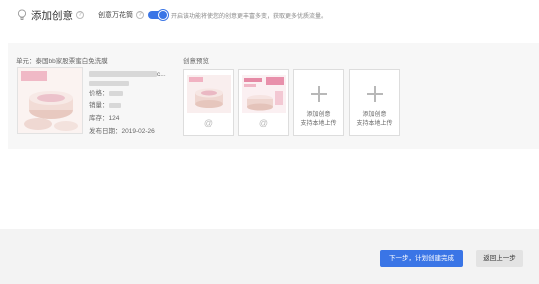 Image resolution: width=539 pixels, height=284 pixels. I want to click on stock-label: 库存：, so click(99, 118).